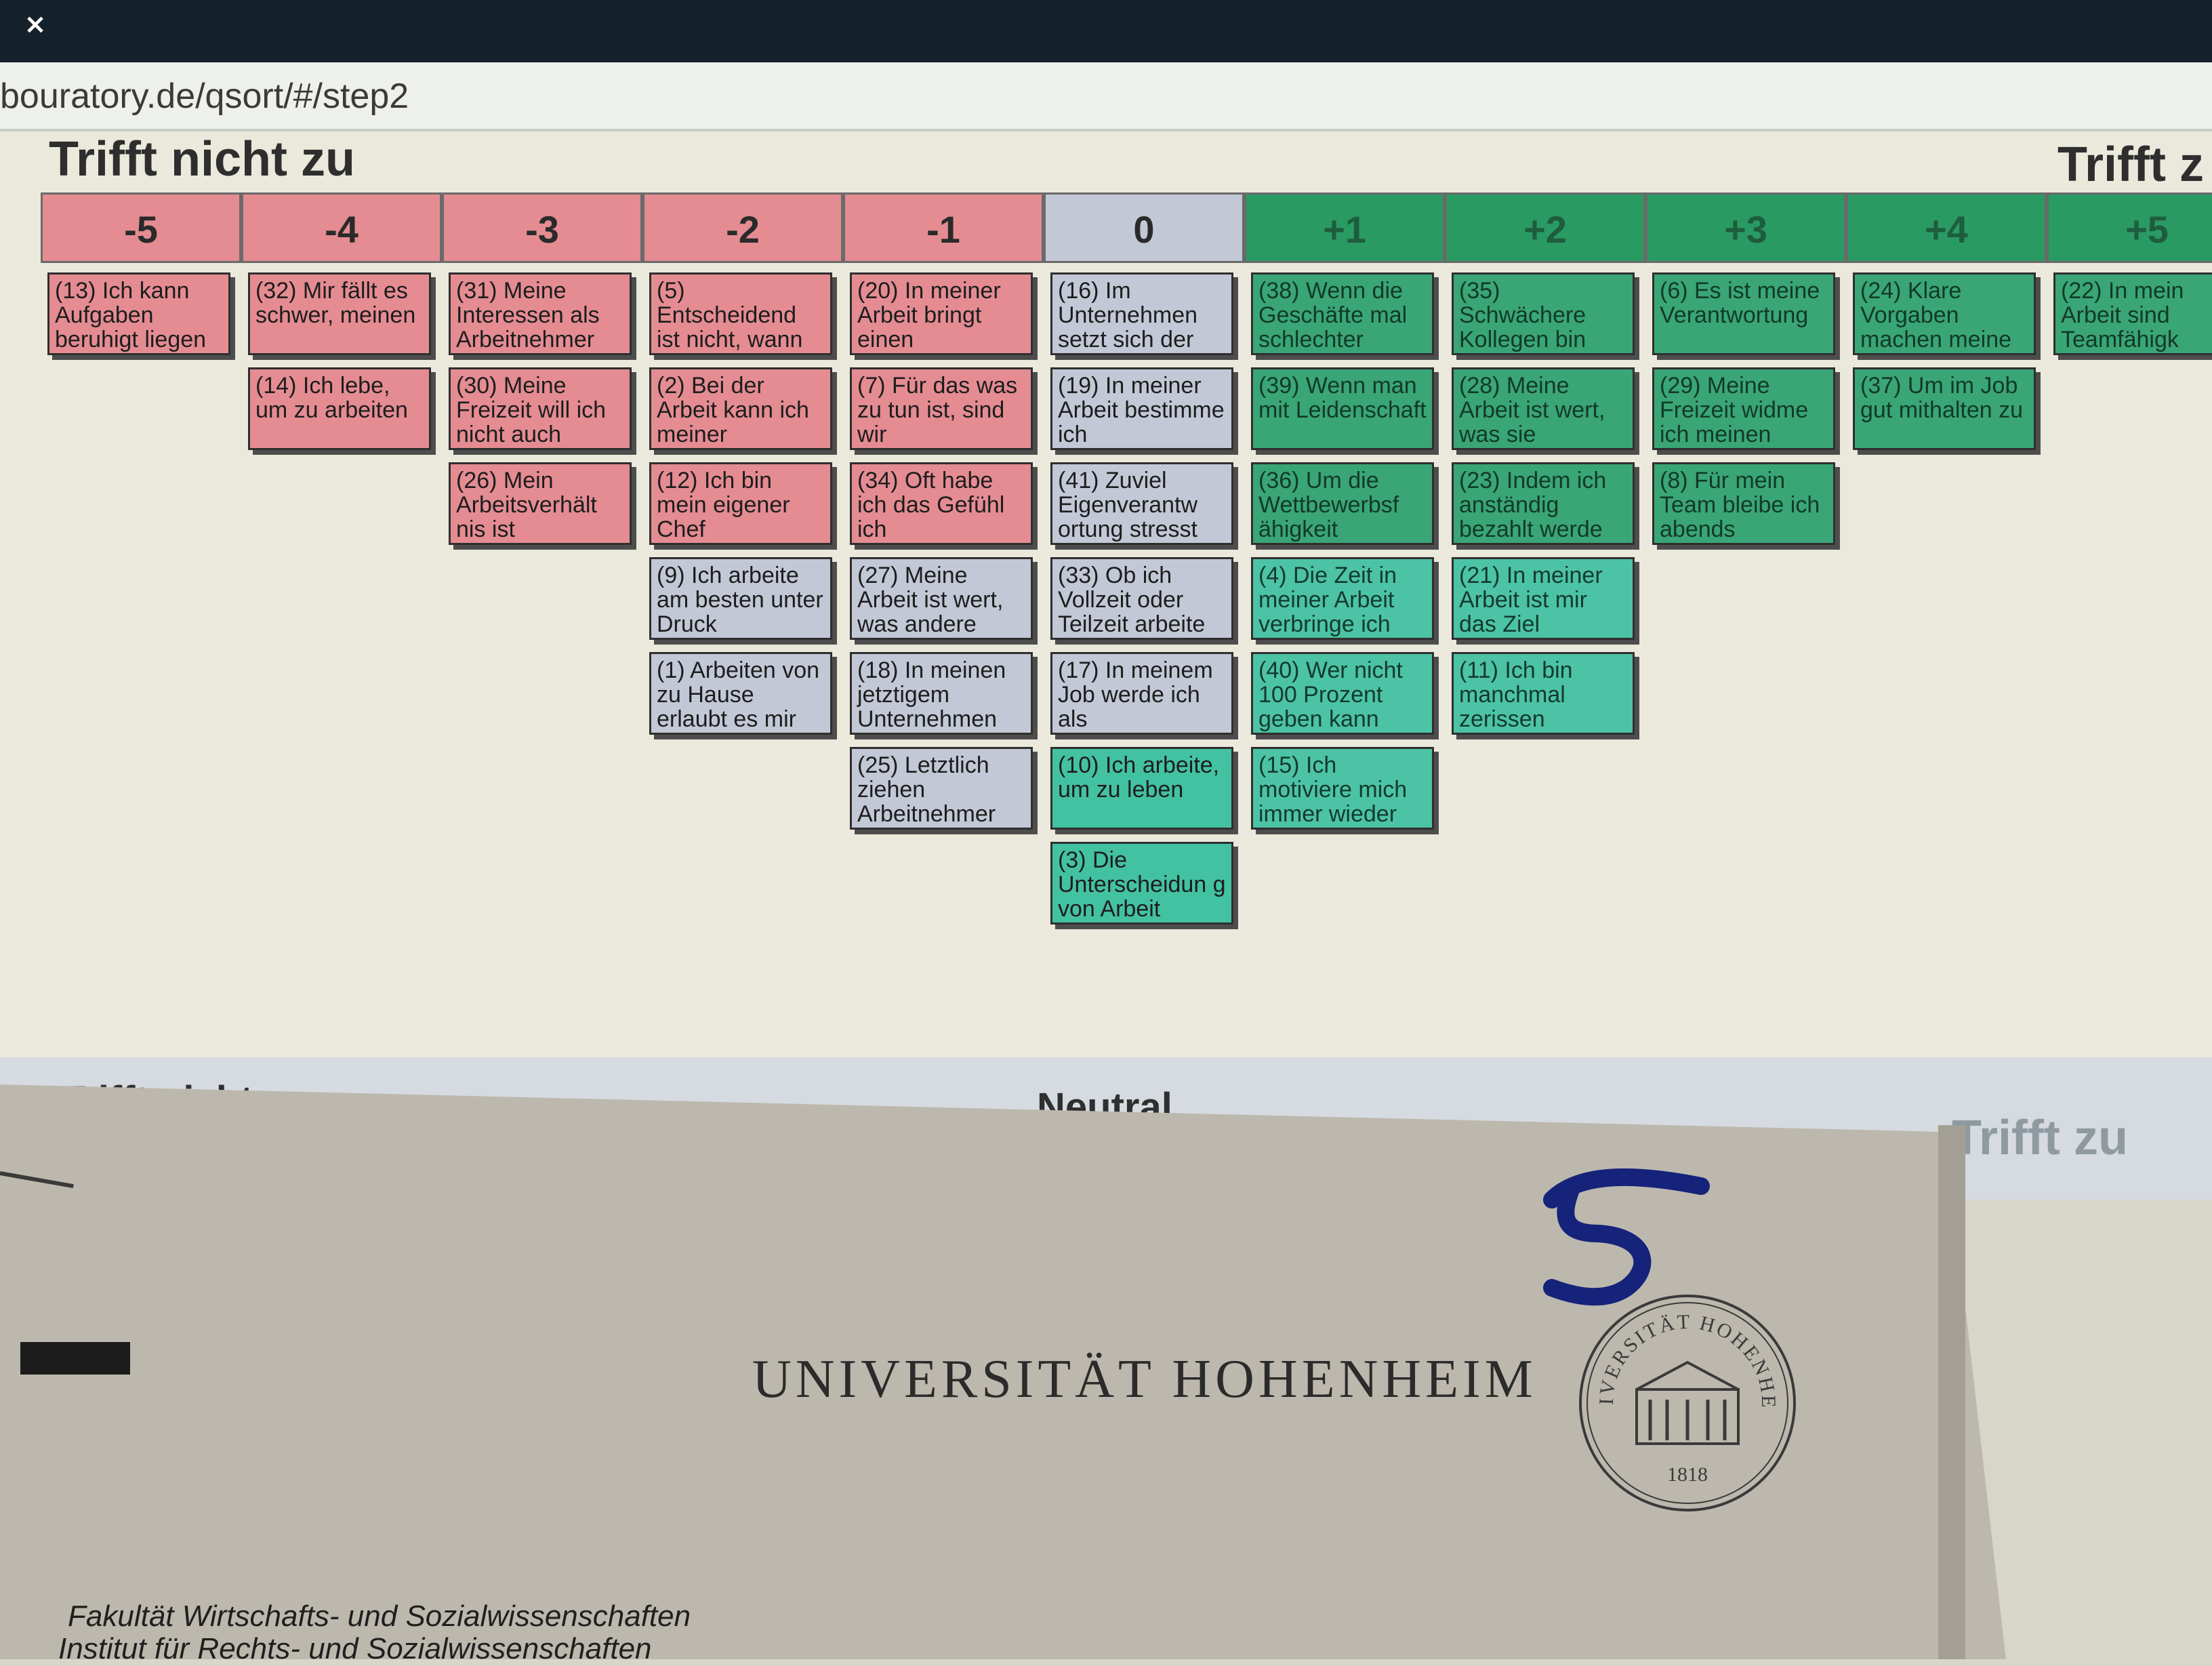 The width and height of the screenshot is (2212, 1666). What do you see at coordinates (740, 313) in the screenshot?
I see `statement-card: (5) Entscheidend ist nicht, wann` at bounding box center [740, 313].